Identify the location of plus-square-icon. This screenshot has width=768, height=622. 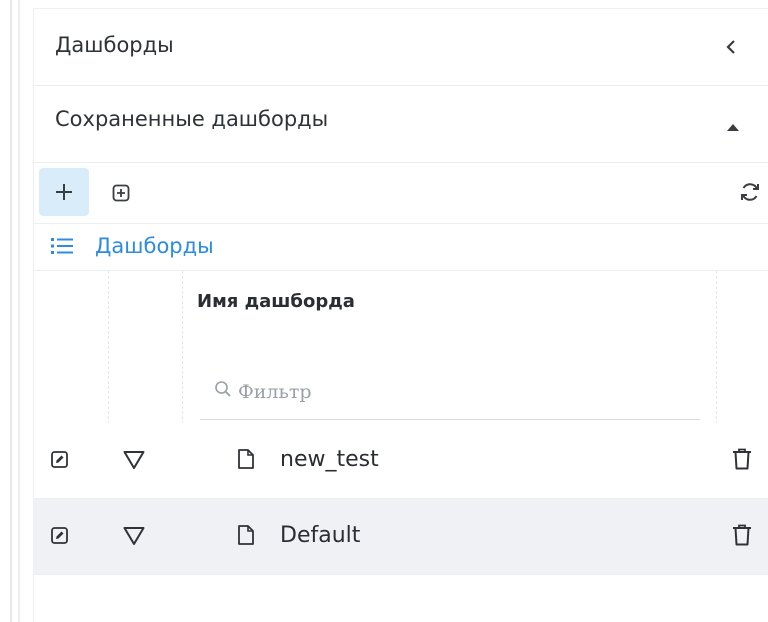
(121, 193).